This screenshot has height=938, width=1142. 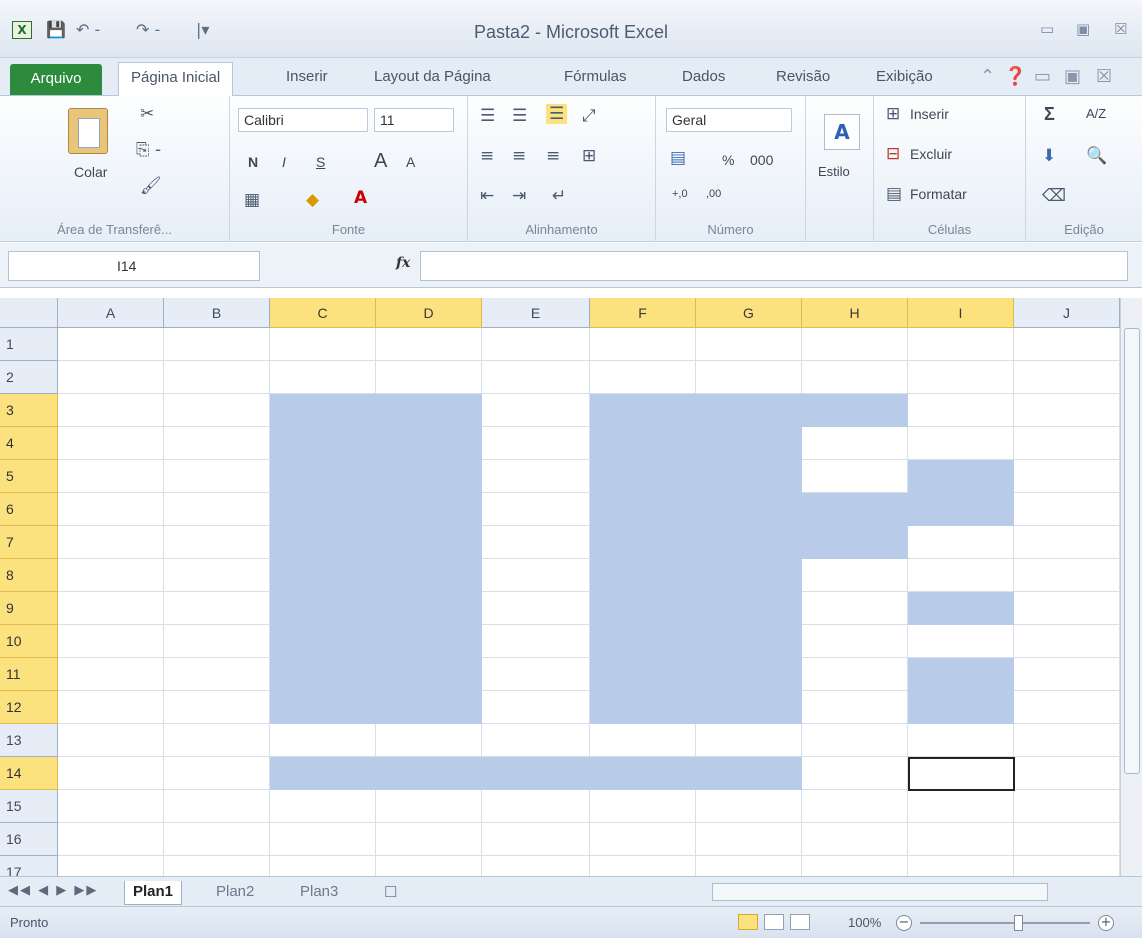 What do you see at coordinates (360, 198) in the screenshot?
I see `font-color-icon: A` at bounding box center [360, 198].